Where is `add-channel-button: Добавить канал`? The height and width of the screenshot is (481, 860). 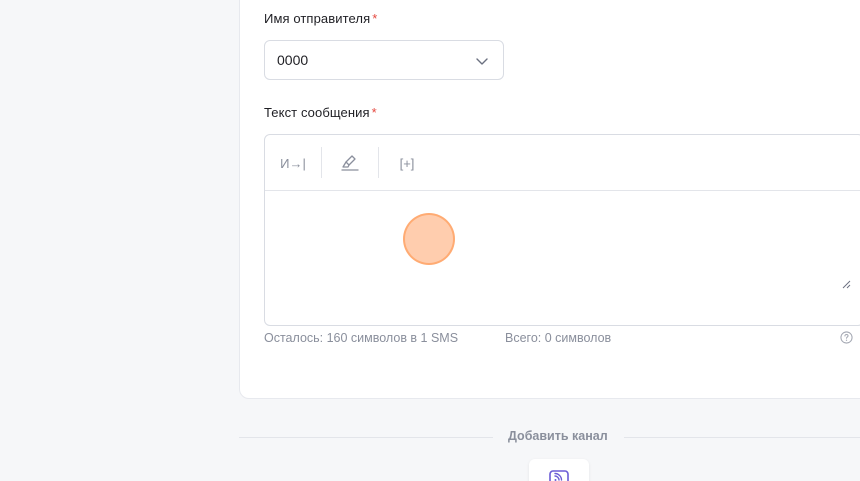 add-channel-button: Добавить канал is located at coordinates (558, 436).